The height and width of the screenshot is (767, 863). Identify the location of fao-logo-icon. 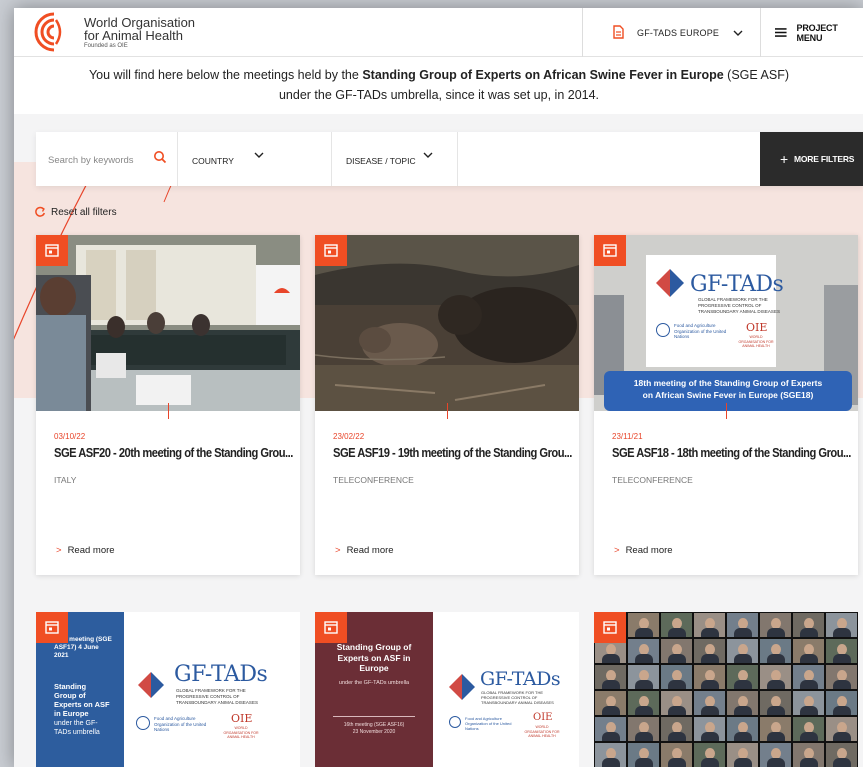
(455, 722).